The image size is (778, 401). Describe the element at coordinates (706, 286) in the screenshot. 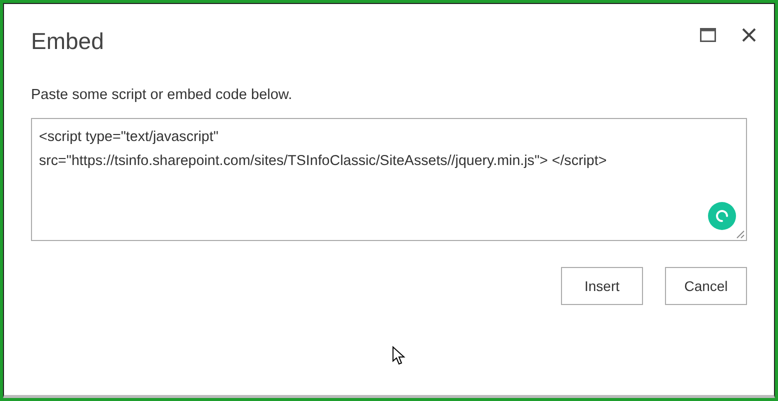

I see `dialog-button: Cancel` at that location.